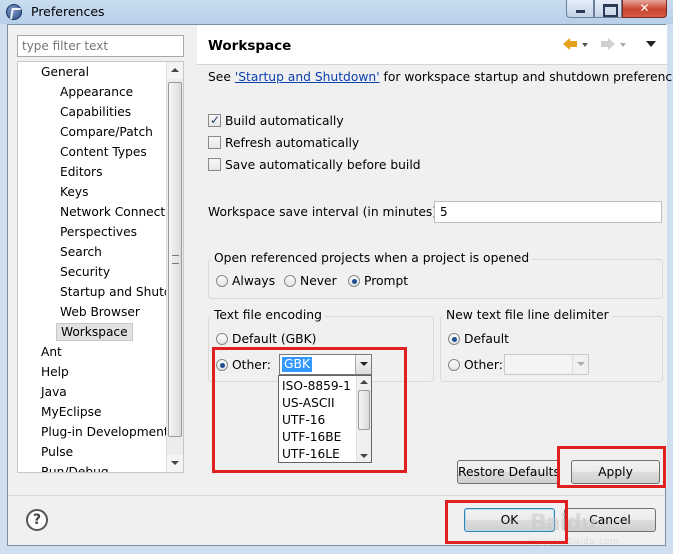 The height and width of the screenshot is (554, 673). I want to click on text-encoding-title: Text file encoding, so click(268, 315).